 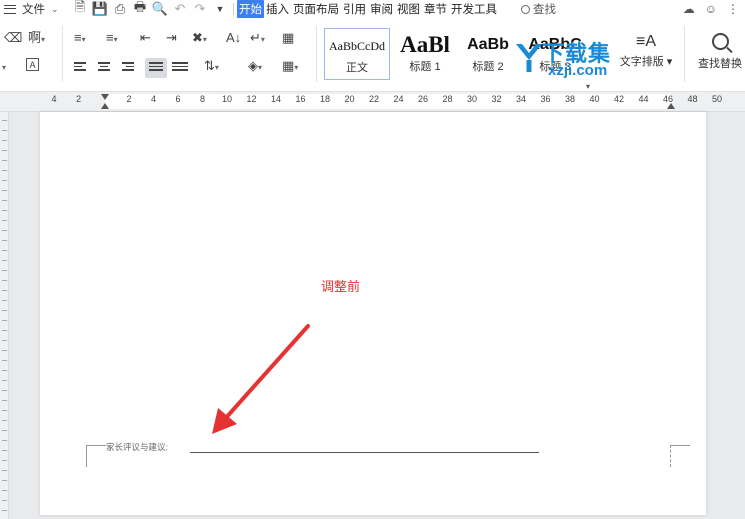 I want to click on ruler-tick-label: 30, so click(x=472, y=99).